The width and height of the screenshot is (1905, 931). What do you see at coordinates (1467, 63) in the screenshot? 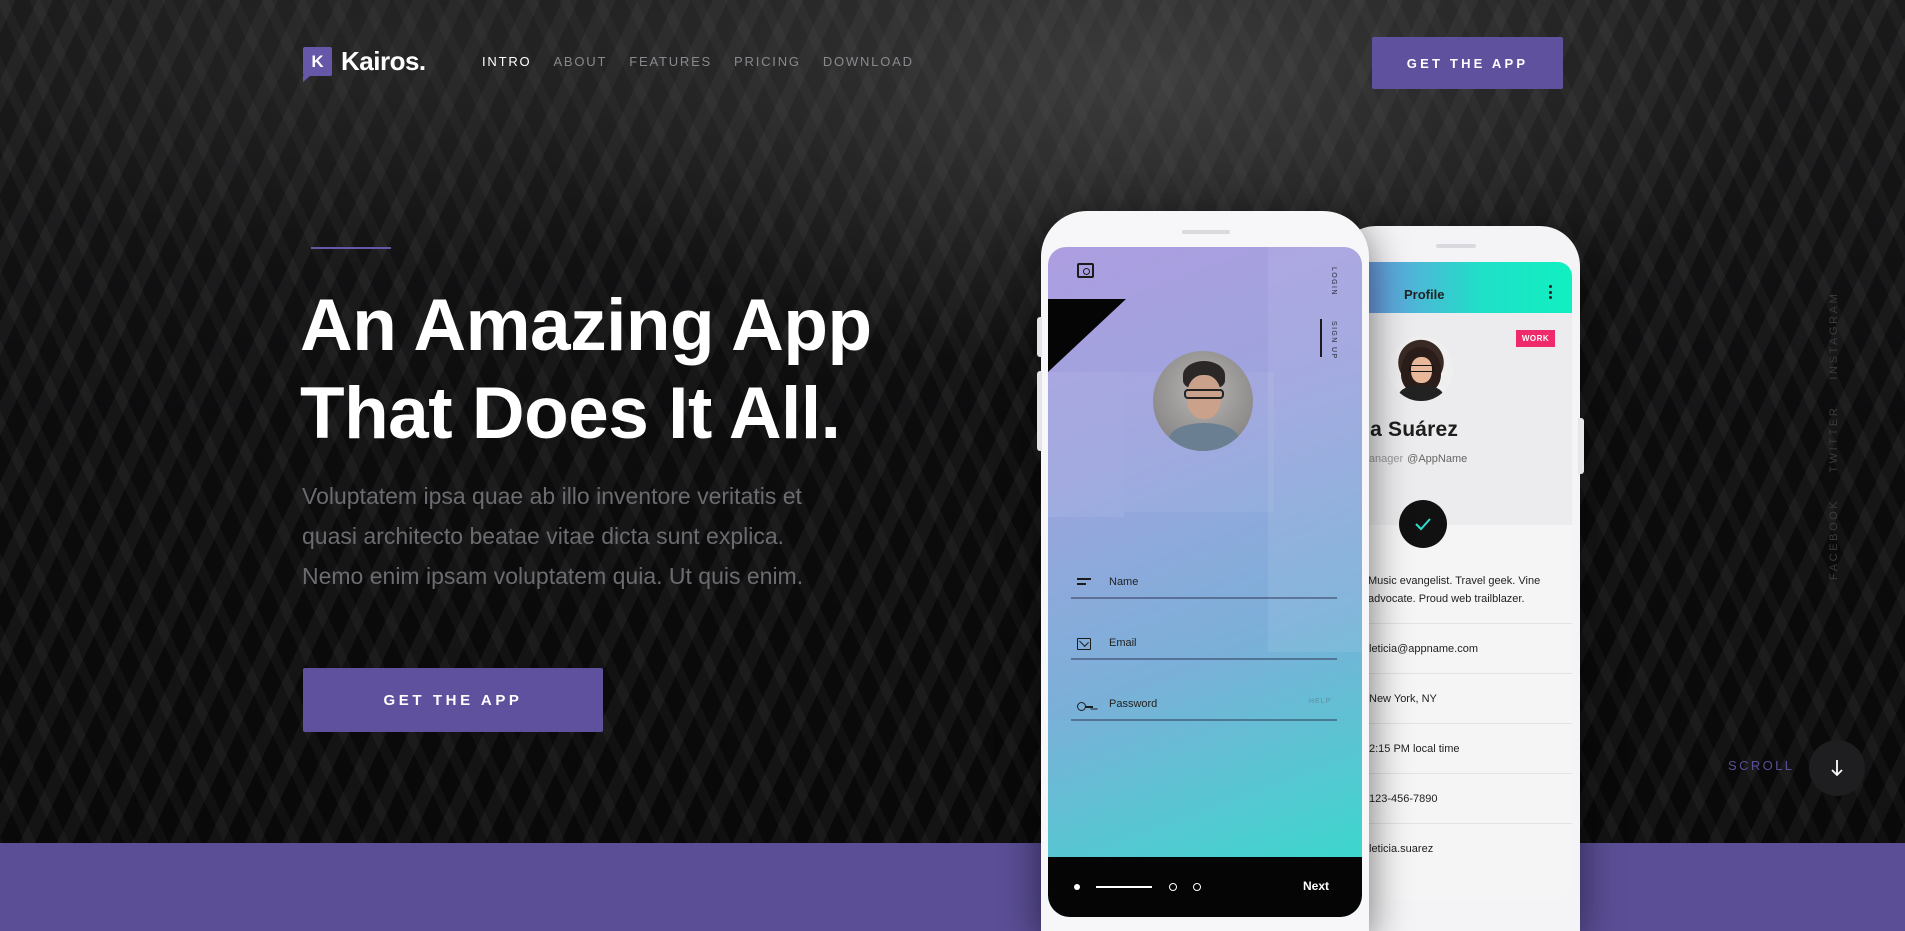
I see `header-get-app-button: GET THE APP` at bounding box center [1467, 63].